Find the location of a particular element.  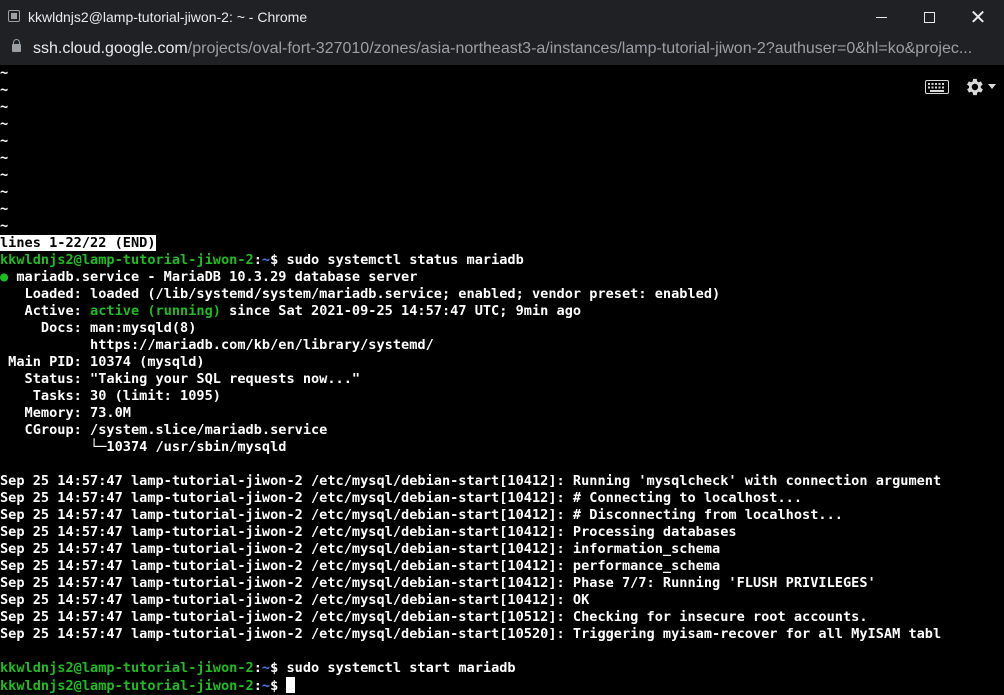

minimize-icon is located at coordinates (881, 17).